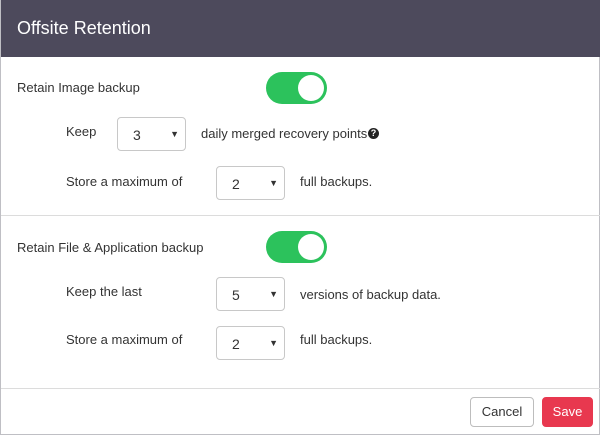 The width and height of the screenshot is (600, 435). I want to click on image-keep-suffix: daily merged recovery points, so click(284, 133).